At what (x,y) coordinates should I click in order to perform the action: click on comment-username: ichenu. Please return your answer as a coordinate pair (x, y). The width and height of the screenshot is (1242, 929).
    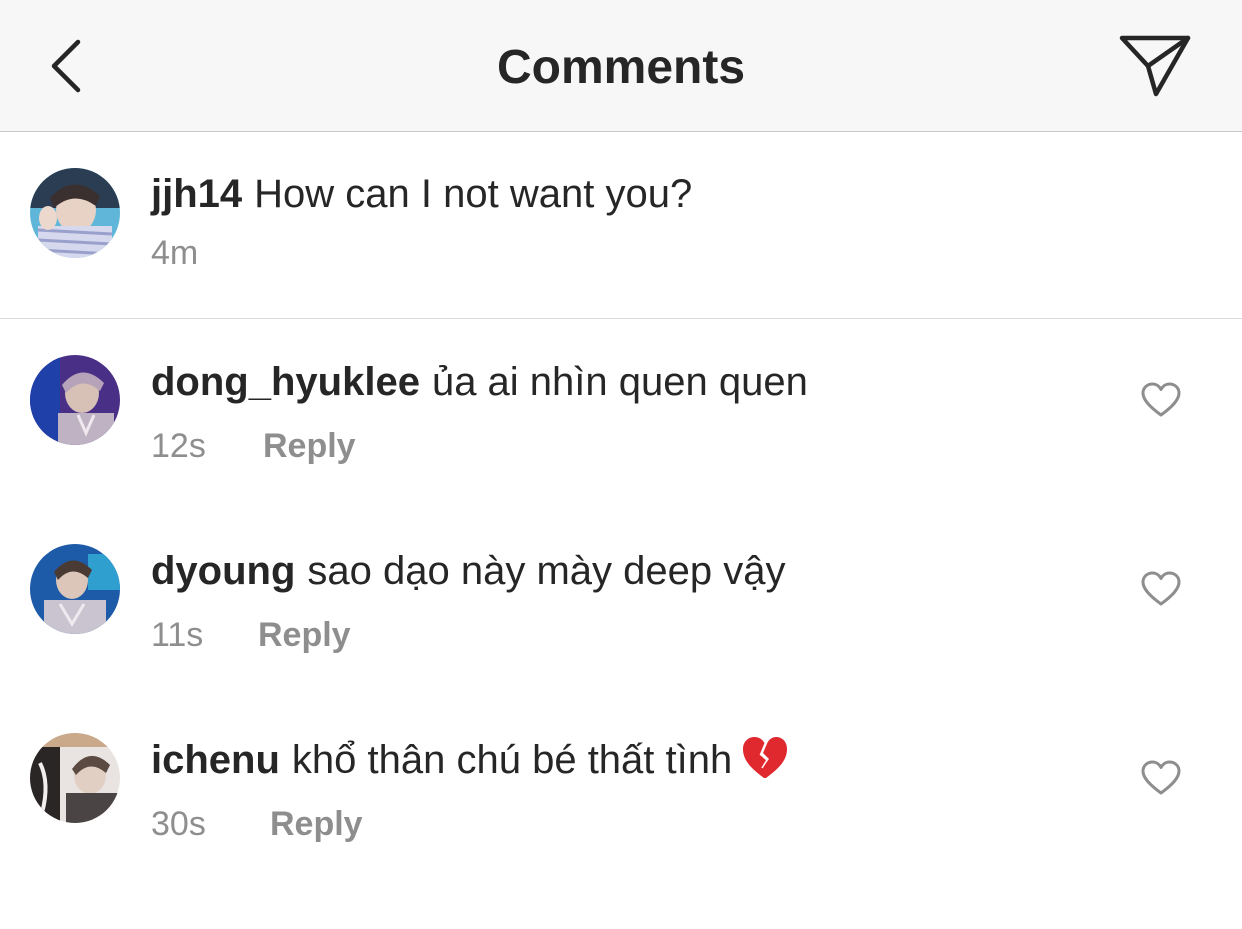
    Looking at the image, I should click on (215, 760).